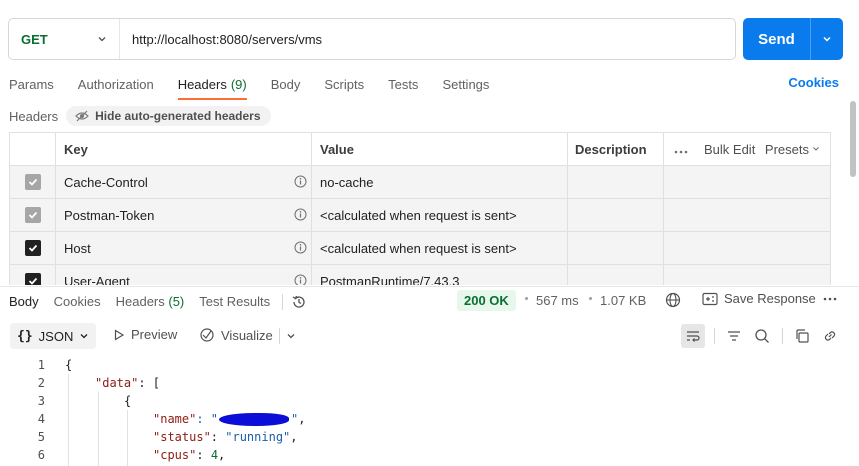 Image resolution: width=859 pixels, height=466 pixels. What do you see at coordinates (117, 383) in the screenshot?
I see `json-key: "data"` at bounding box center [117, 383].